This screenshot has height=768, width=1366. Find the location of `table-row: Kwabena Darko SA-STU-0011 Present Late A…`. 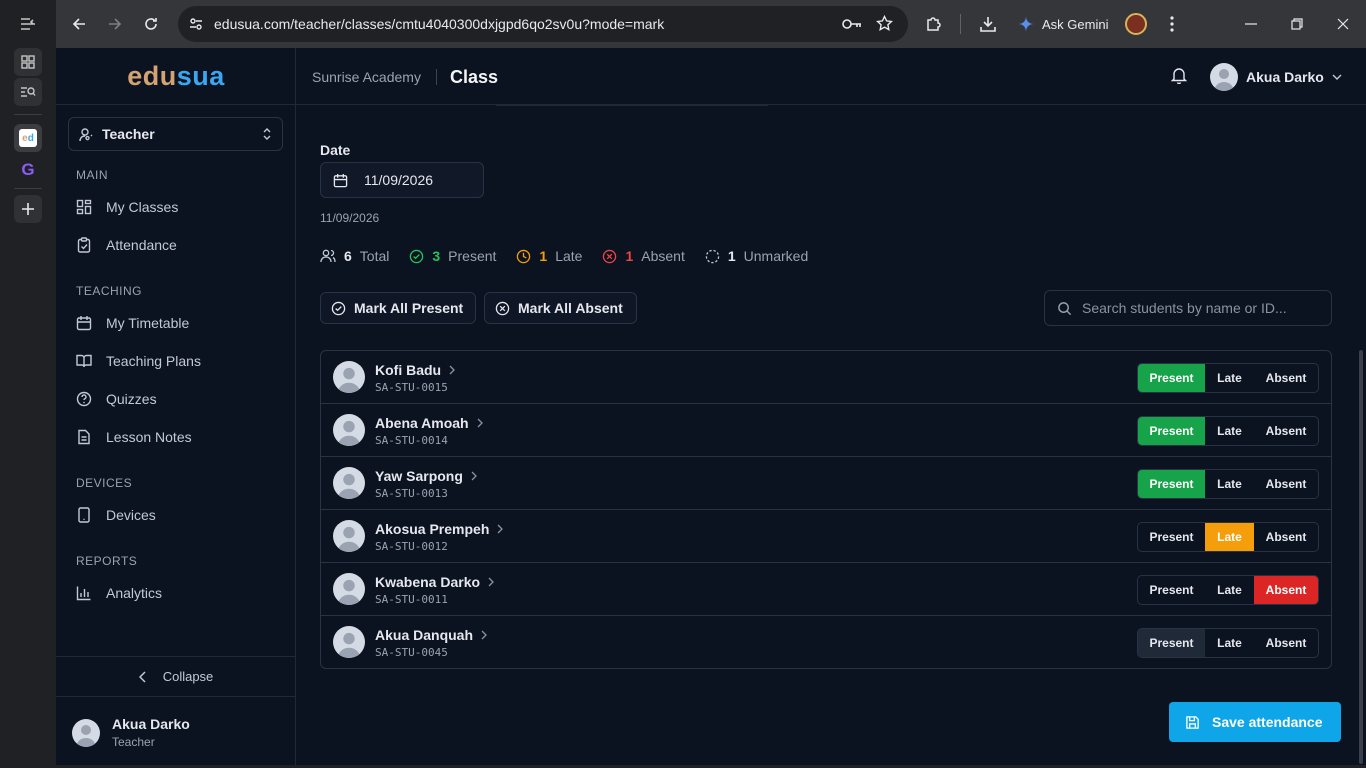

table-row: Kwabena Darko SA-STU-0011 Present Late A… is located at coordinates (826, 589).